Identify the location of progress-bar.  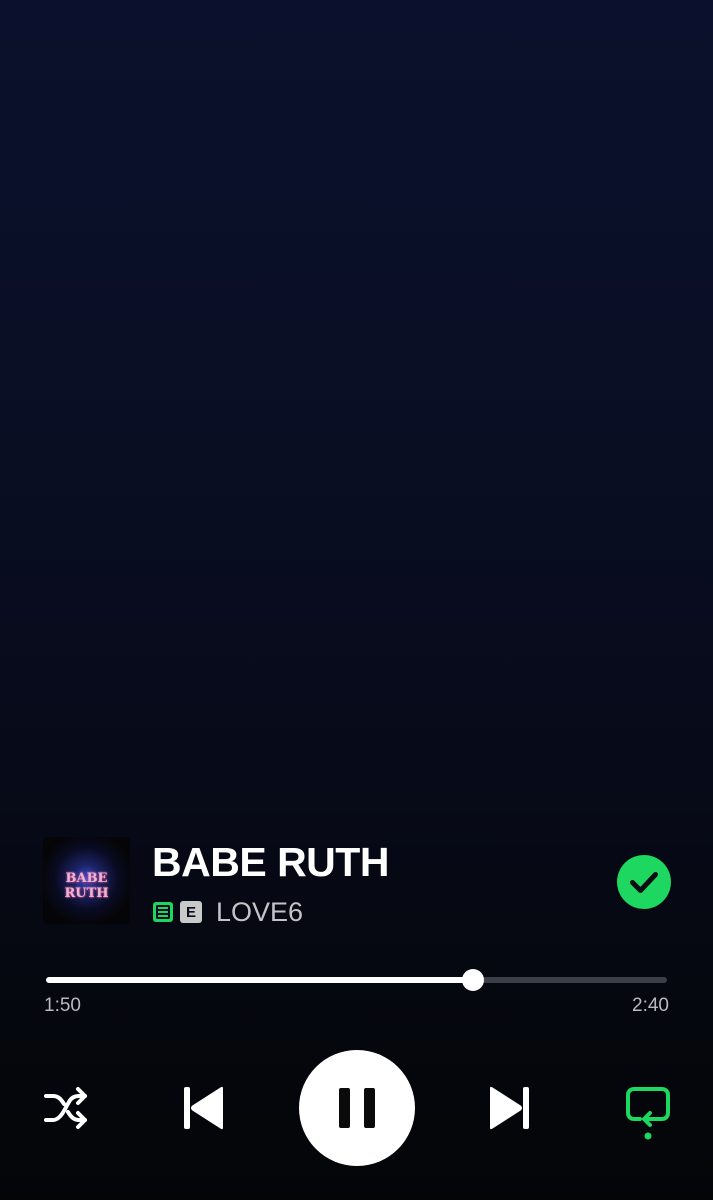
(356, 980).